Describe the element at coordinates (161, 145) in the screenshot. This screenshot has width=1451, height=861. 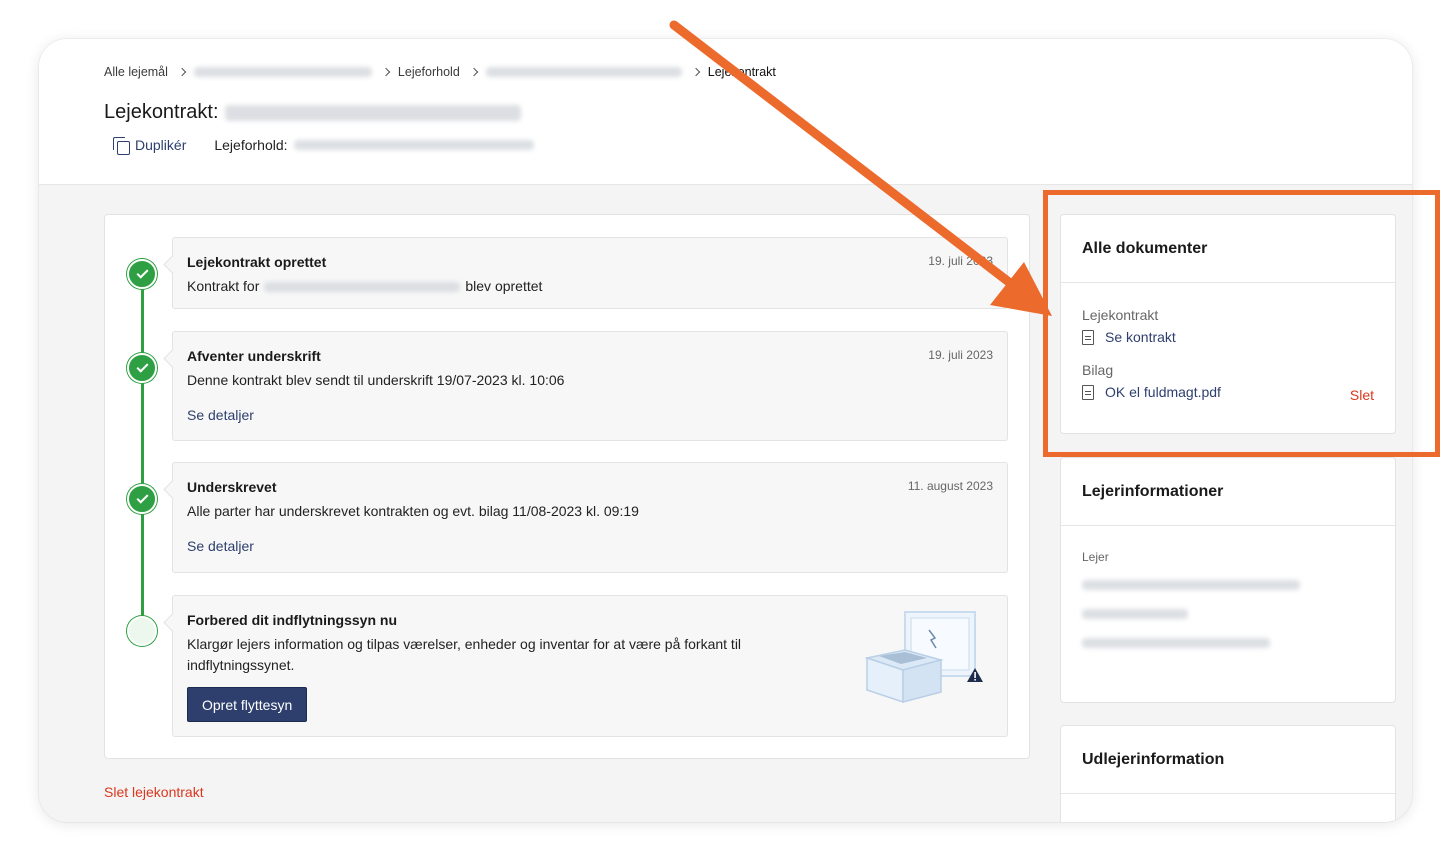
I see `duplicate-label: Duplikér` at that location.